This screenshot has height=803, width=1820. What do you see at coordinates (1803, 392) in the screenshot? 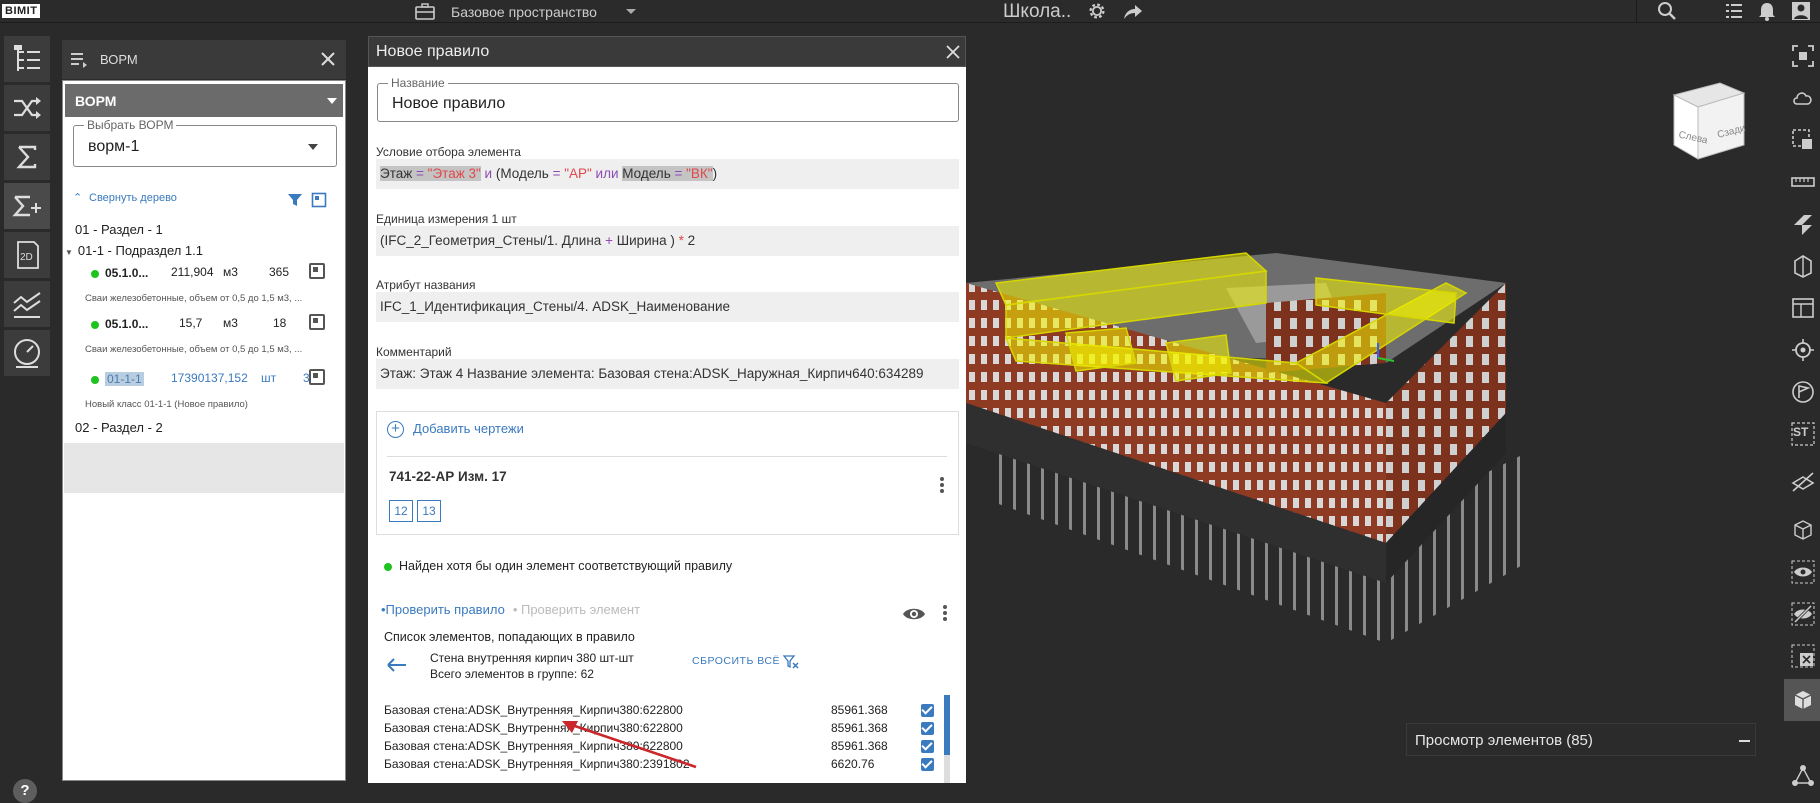
I see `flag-icon` at bounding box center [1803, 392].